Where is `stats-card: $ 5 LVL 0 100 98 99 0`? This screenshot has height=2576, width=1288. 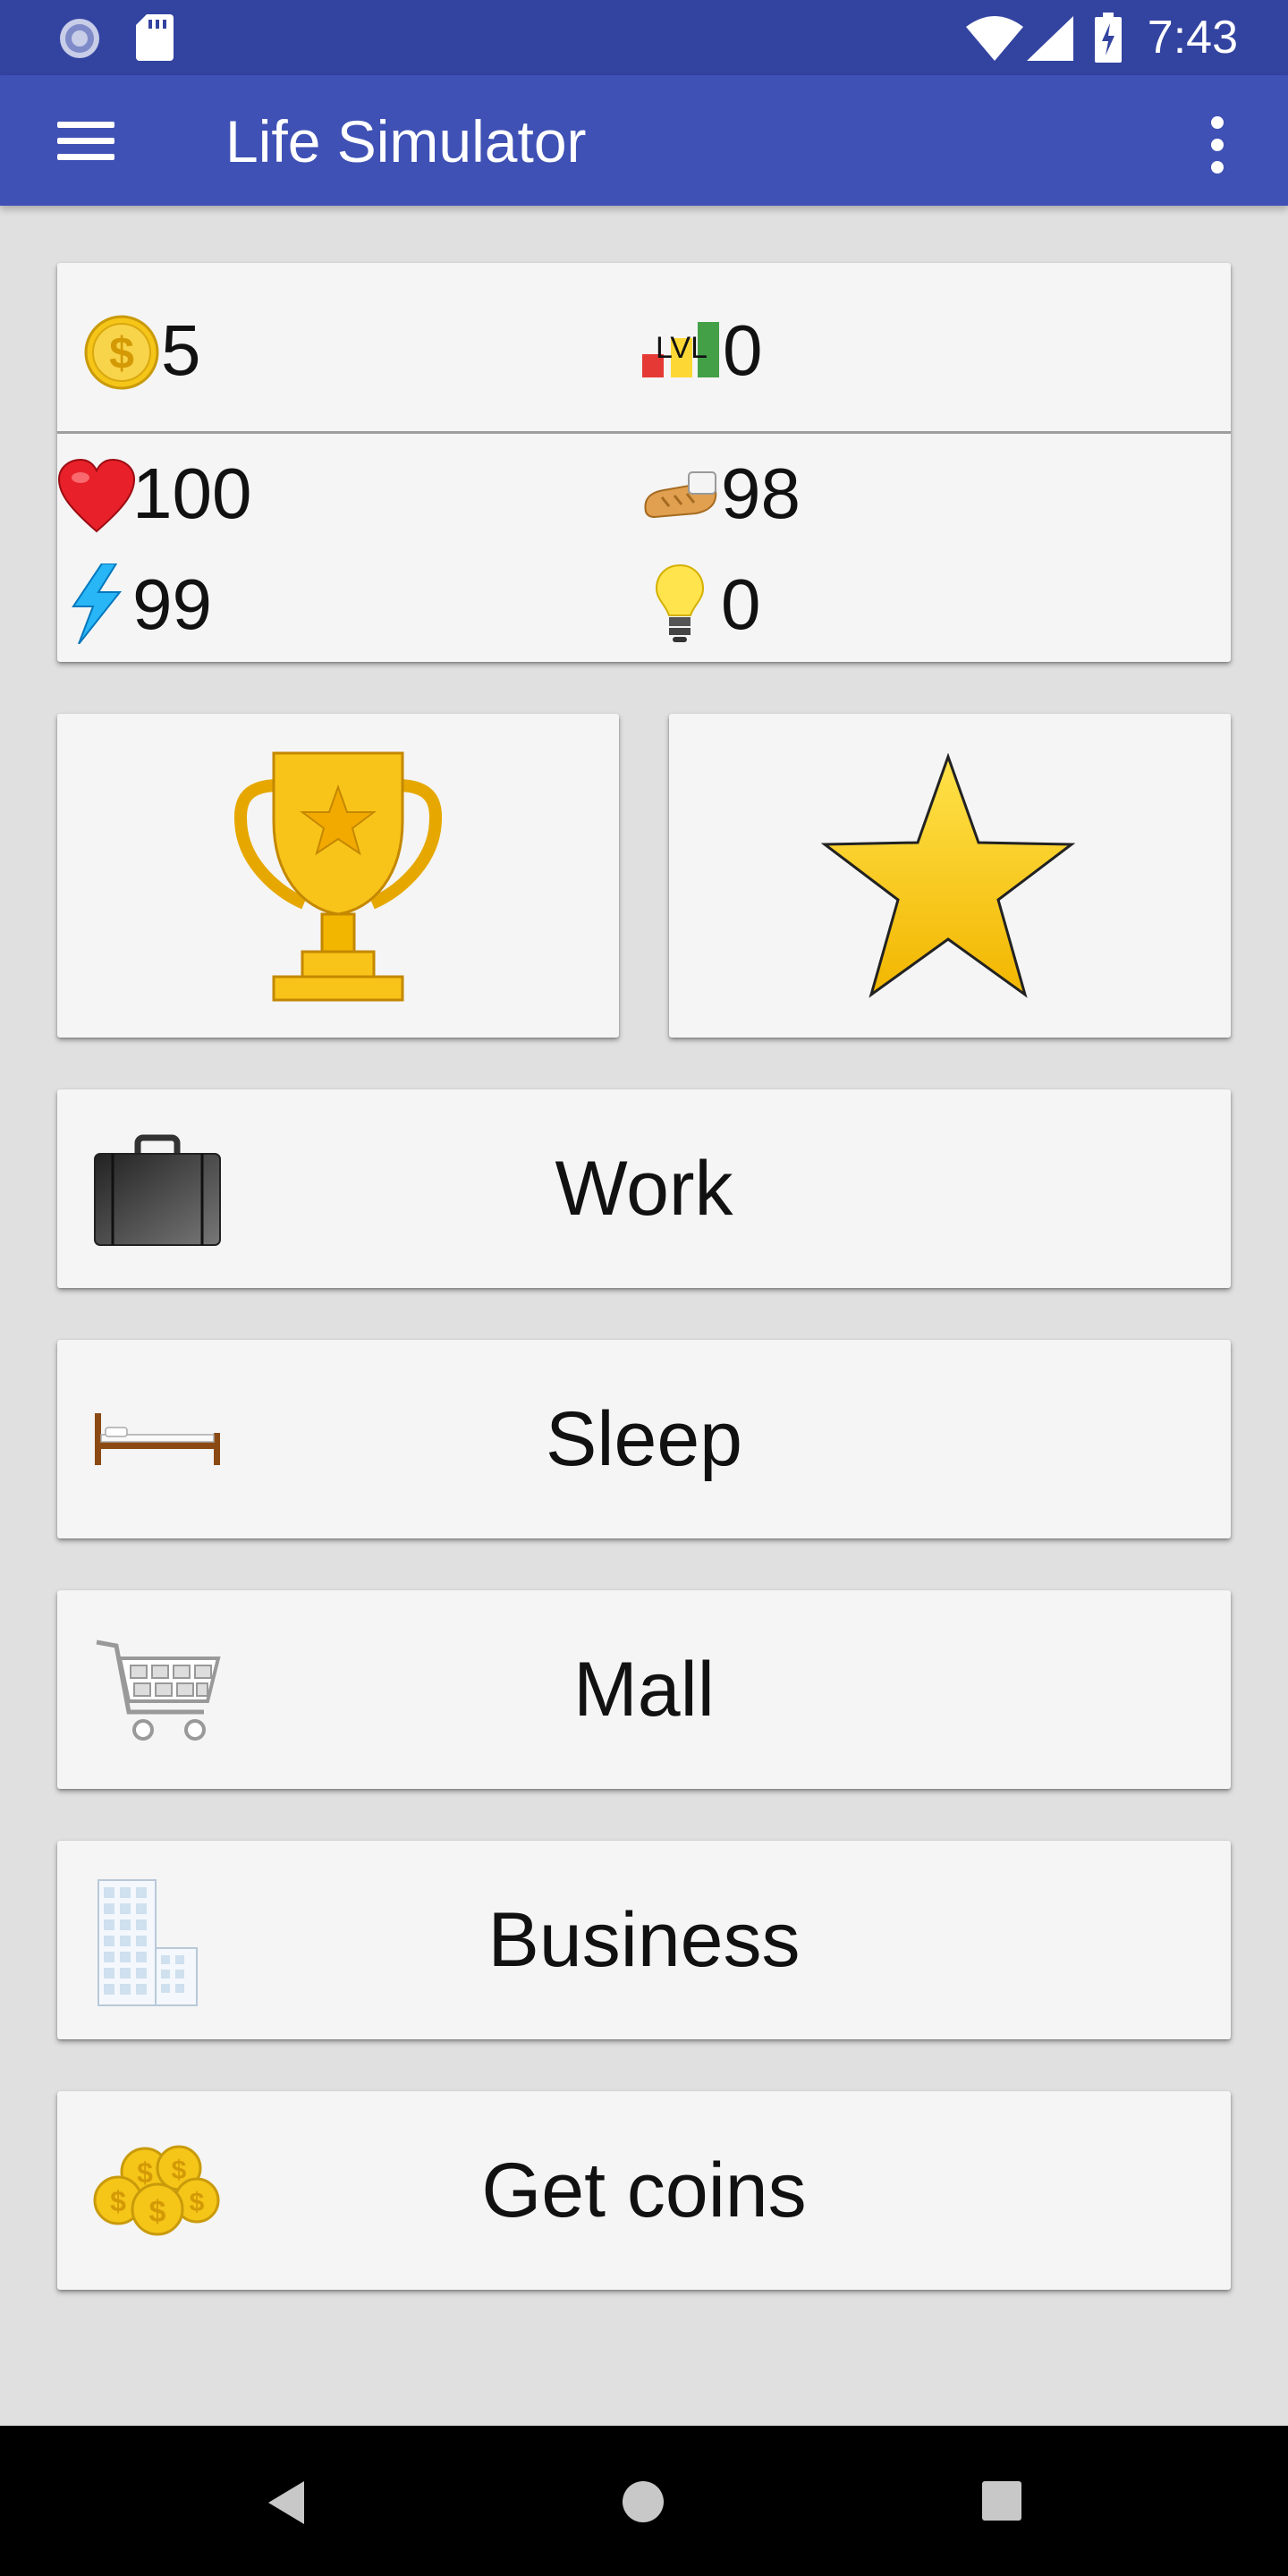 stats-card: $ 5 LVL 0 100 98 99 0 is located at coordinates (644, 462).